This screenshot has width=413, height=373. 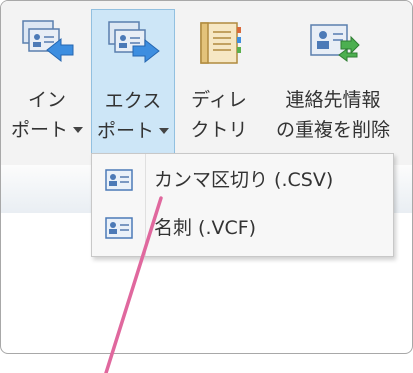 I want to click on export-button: エクス ポート, so click(x=133, y=82).